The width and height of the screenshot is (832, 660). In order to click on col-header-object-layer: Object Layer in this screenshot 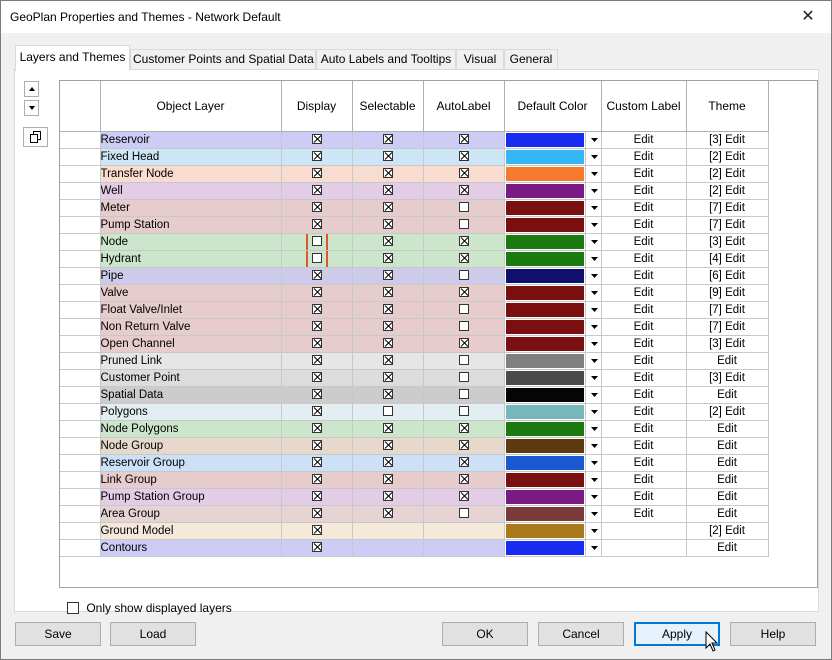, I will do `click(191, 106)`.